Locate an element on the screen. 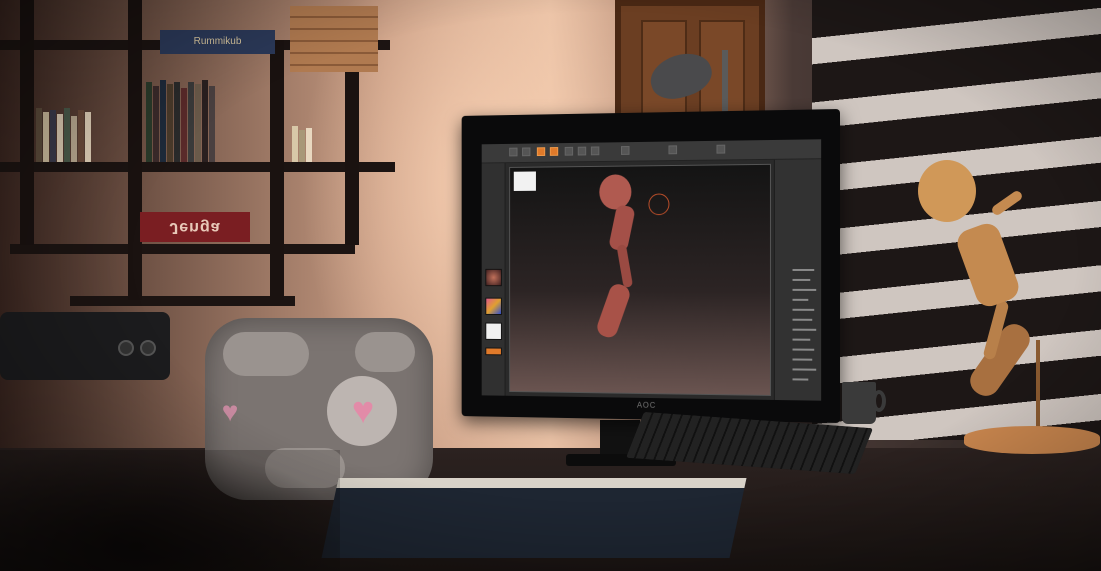 The image size is (1101, 571). accent-swatch-icon is located at coordinates (493, 351).